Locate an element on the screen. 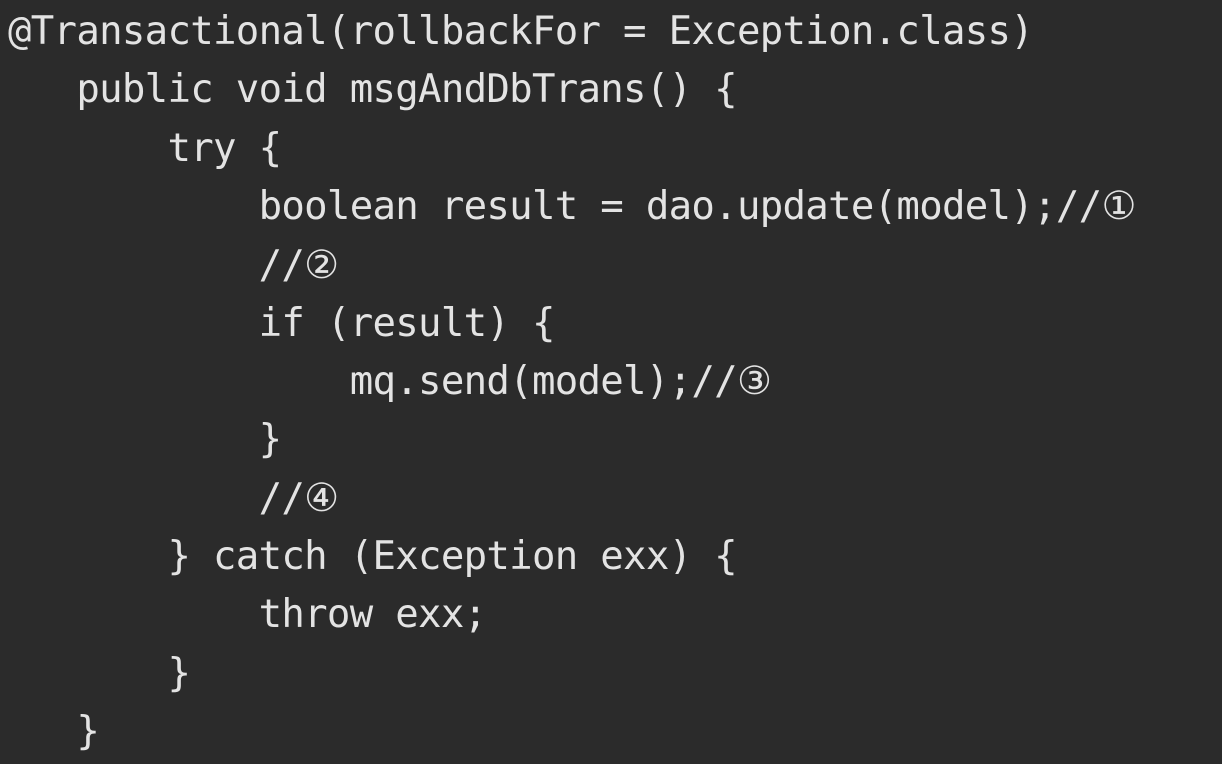  code-line-catch-close: } is located at coordinates (99, 673).